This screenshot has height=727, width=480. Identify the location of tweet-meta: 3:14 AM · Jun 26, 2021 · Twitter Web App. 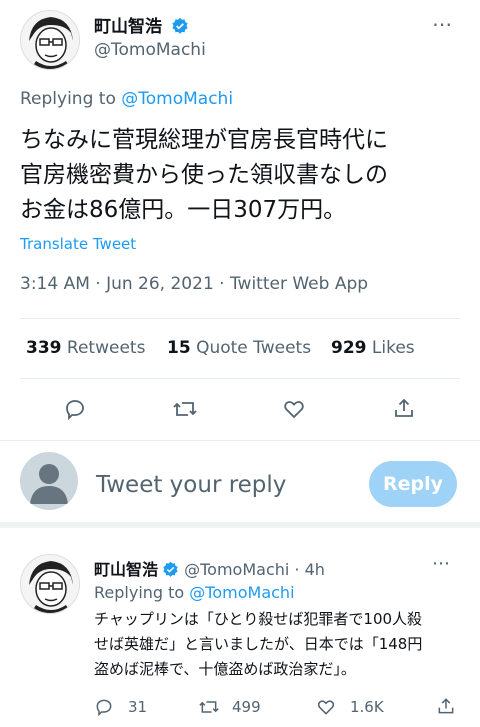
(194, 284).